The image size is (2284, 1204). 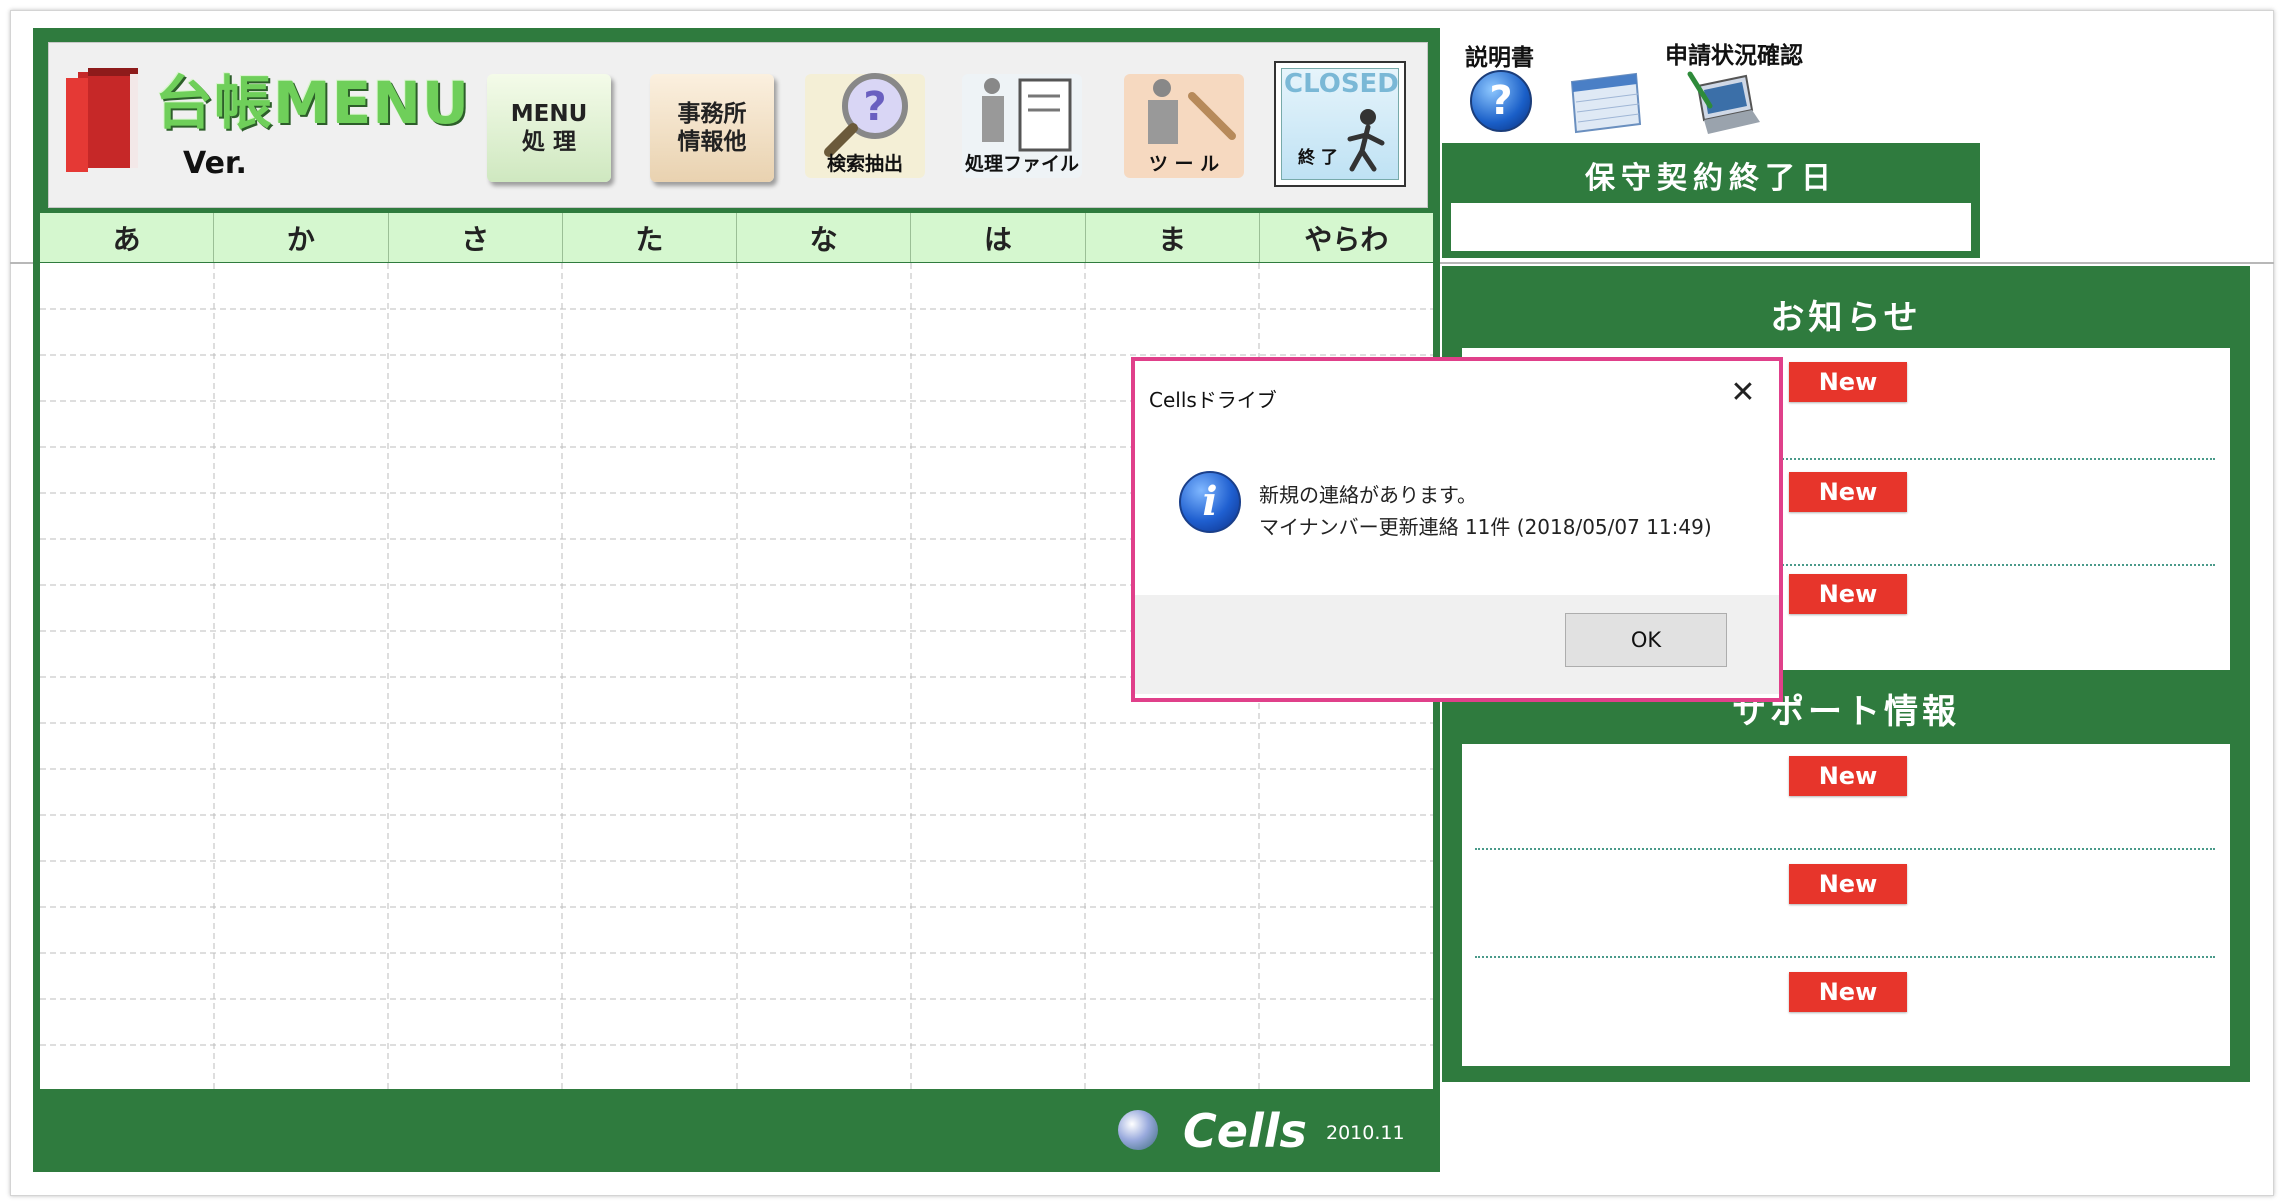 I want to click on kana-tab-ha: は, so click(x=998, y=237).